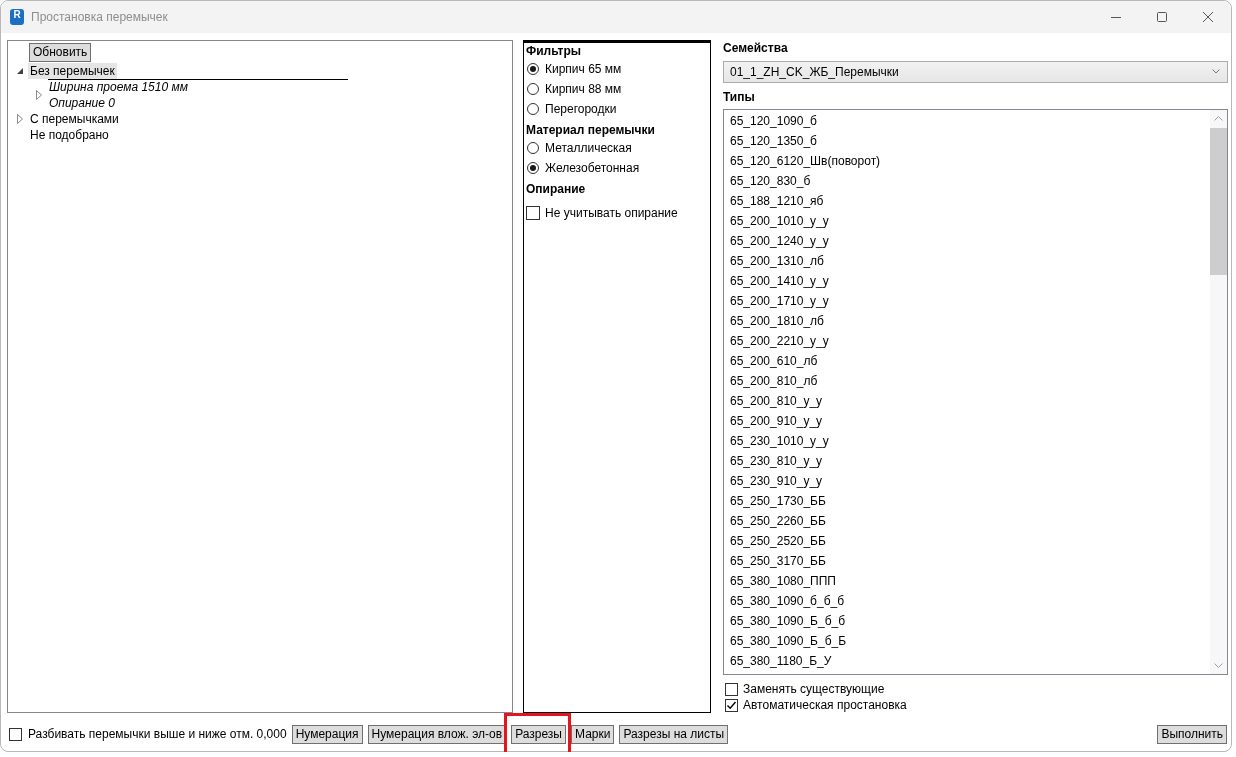  Describe the element at coordinates (967, 460) in the screenshot. I see `list-item: 65_230_810_у_у` at that location.